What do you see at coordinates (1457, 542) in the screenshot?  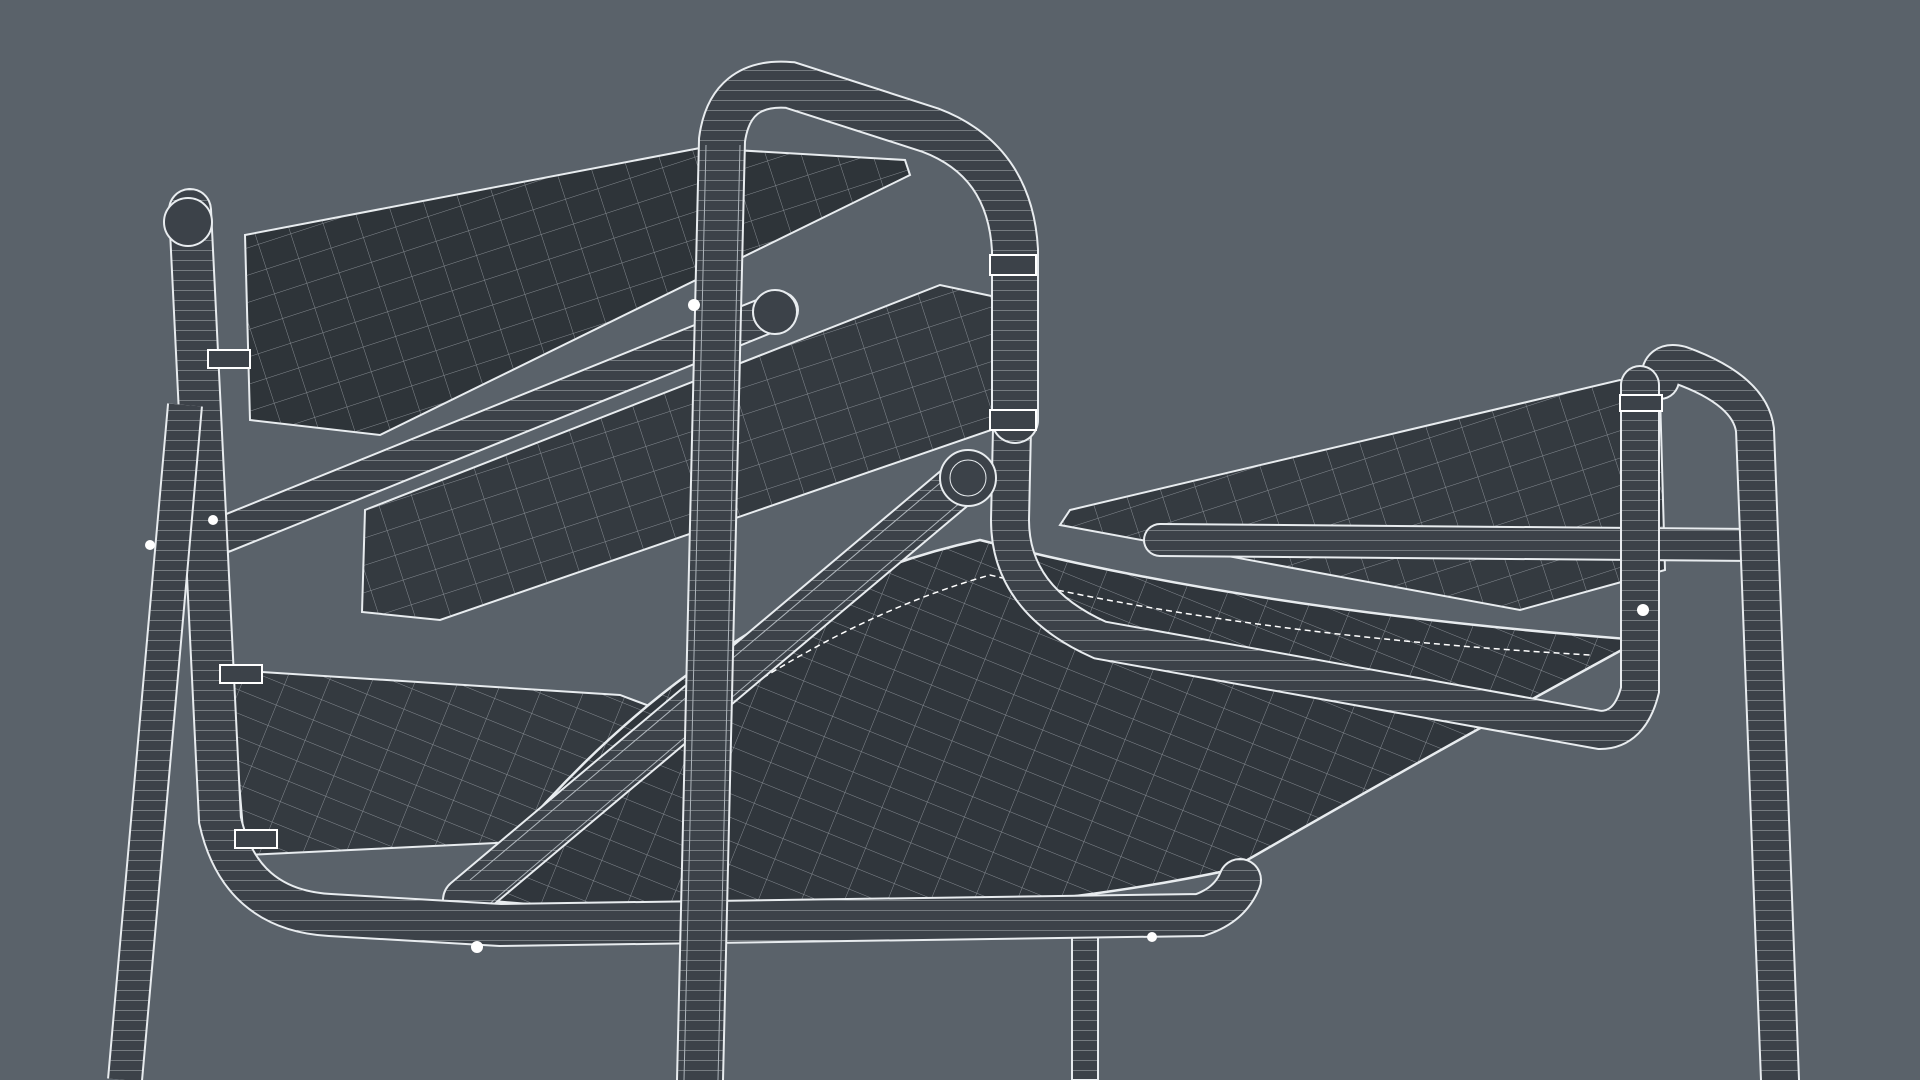 I see `right-side-rod` at bounding box center [1457, 542].